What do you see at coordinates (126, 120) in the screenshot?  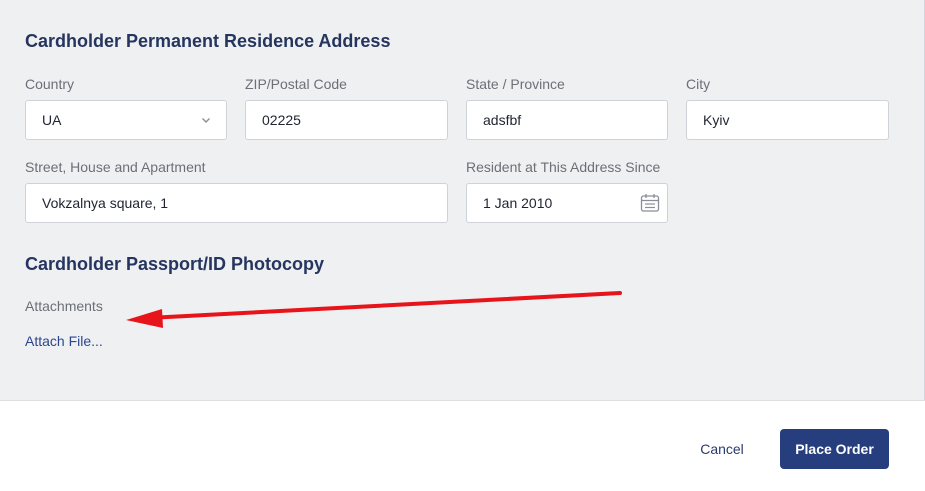 I see `country-select: UA` at bounding box center [126, 120].